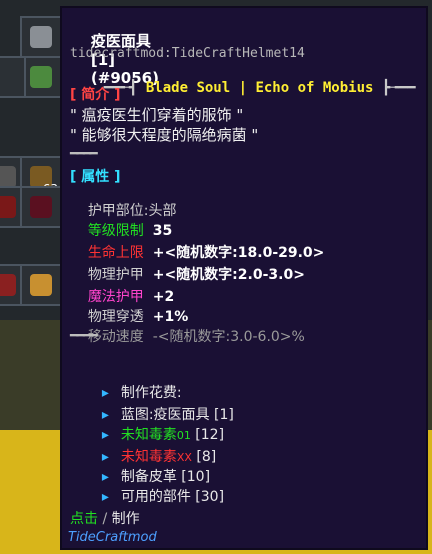 The image size is (432, 554). Describe the element at coordinates (115, 337) in the screenshot. I see `attr-label: 移动速度` at that location.